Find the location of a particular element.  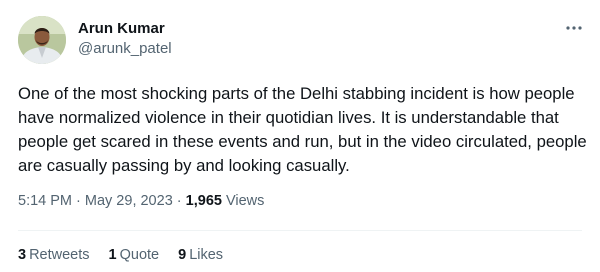

likes-label: Likes is located at coordinates (206, 255).